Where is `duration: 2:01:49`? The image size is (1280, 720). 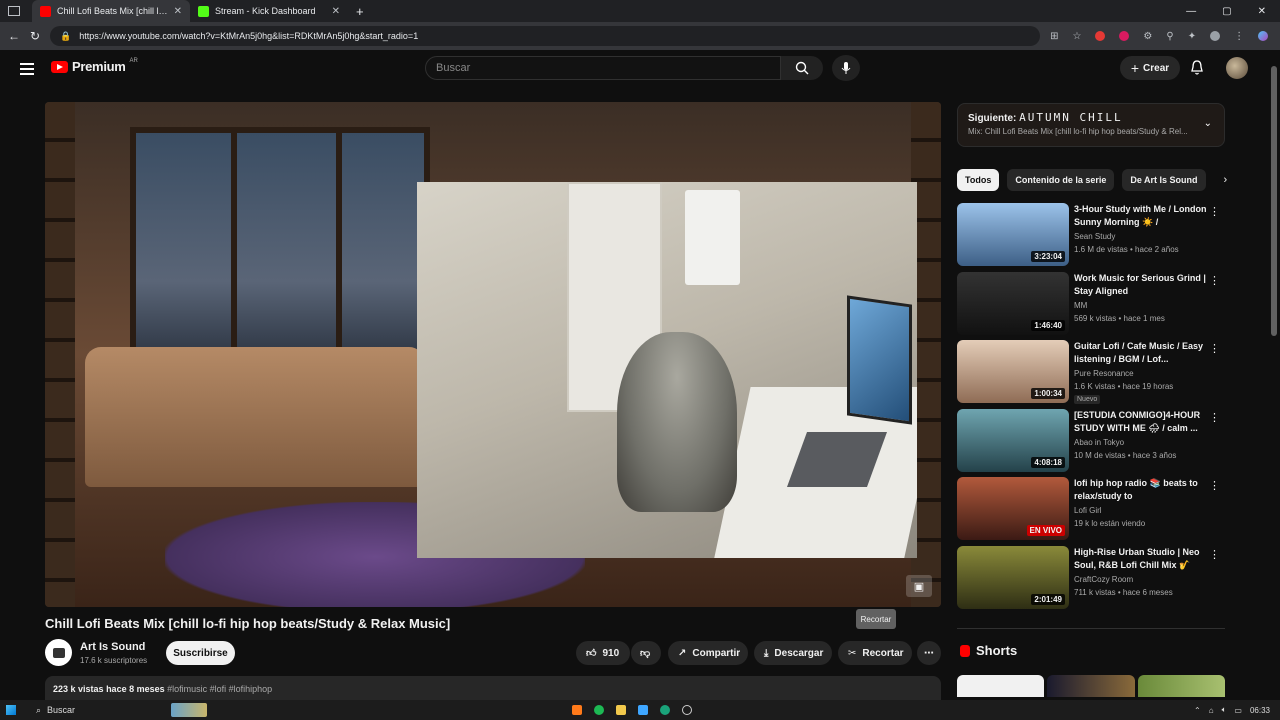 duration: 2:01:49 is located at coordinates (1048, 599).